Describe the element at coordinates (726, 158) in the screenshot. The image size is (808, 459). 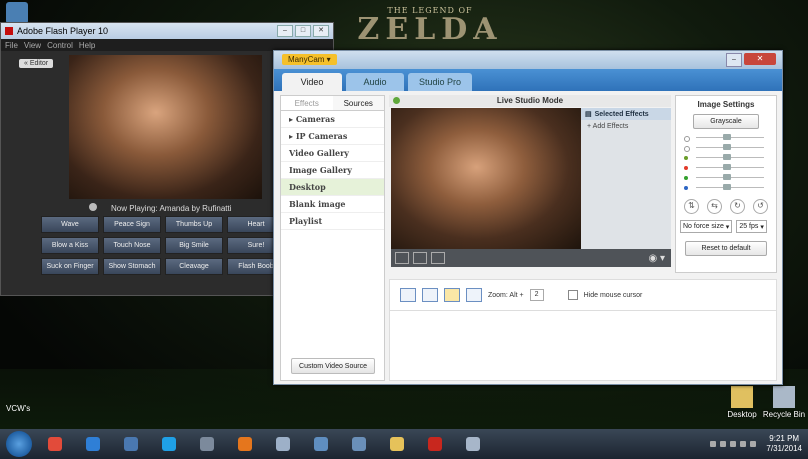
I see `saturation-slider` at that location.